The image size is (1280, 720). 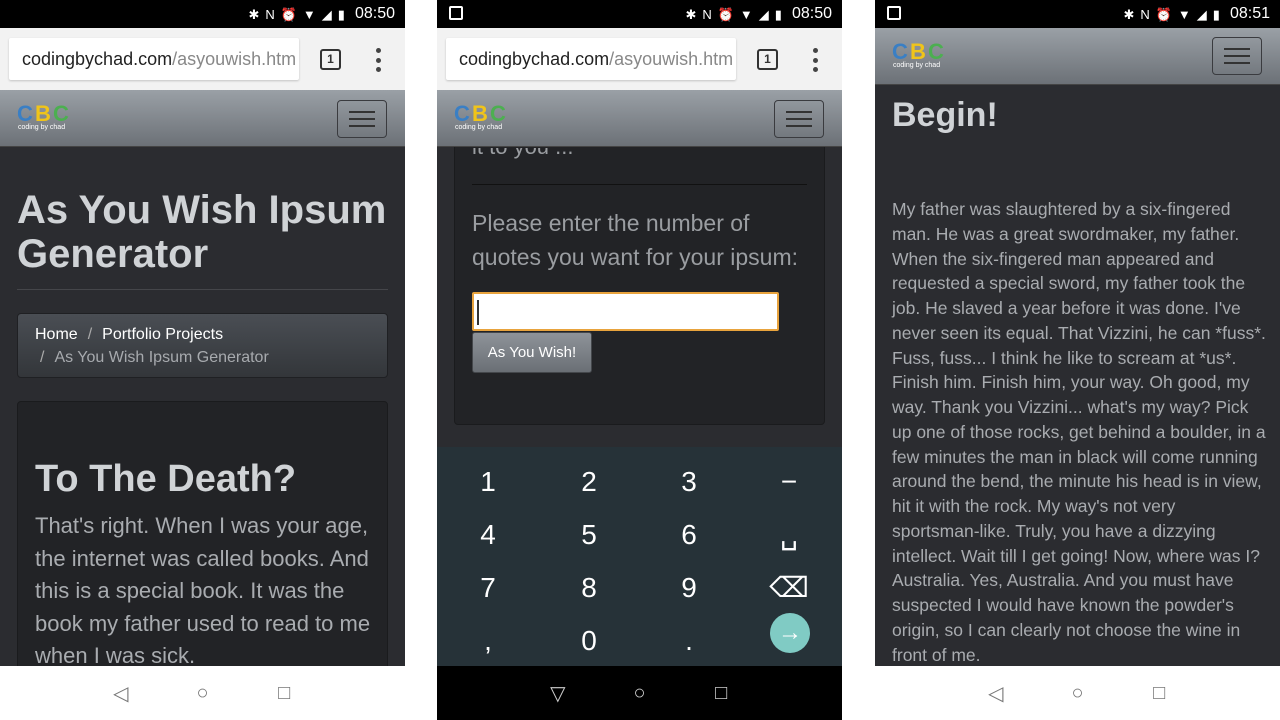 What do you see at coordinates (589, 481) in the screenshot?
I see `key-2: 2` at bounding box center [589, 481].